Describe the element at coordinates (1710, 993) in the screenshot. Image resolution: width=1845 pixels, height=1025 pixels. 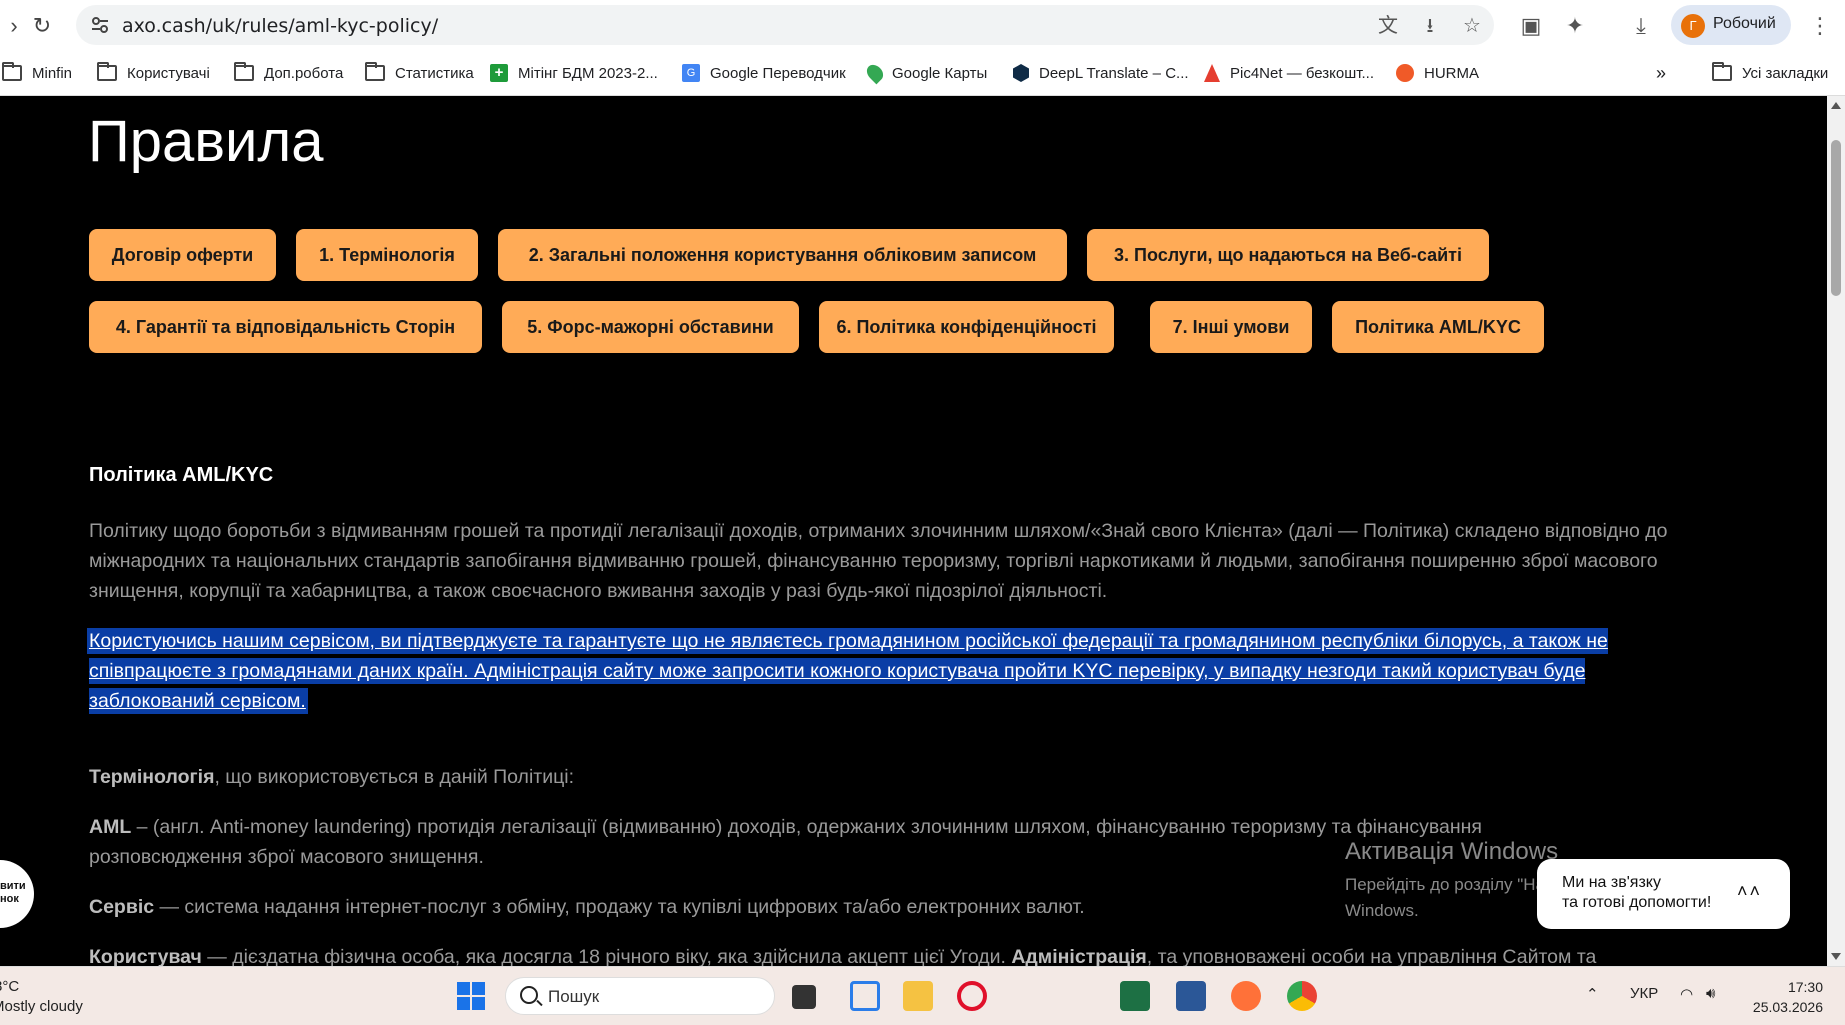
I see `volume-icon: 🔊︎` at that location.